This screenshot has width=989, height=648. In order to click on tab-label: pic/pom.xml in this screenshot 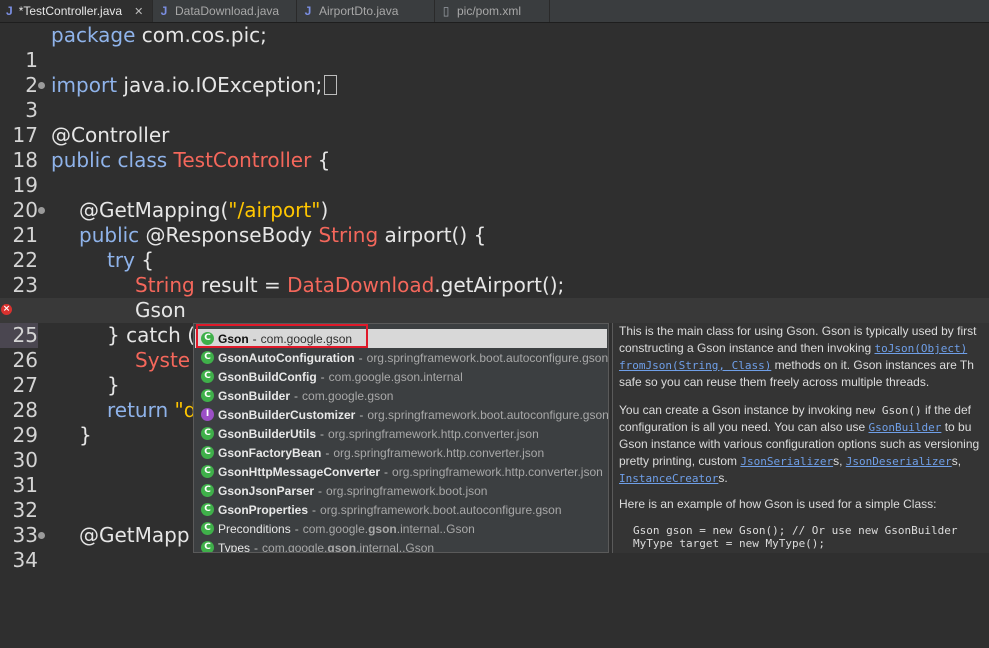, I will do `click(489, 11)`.